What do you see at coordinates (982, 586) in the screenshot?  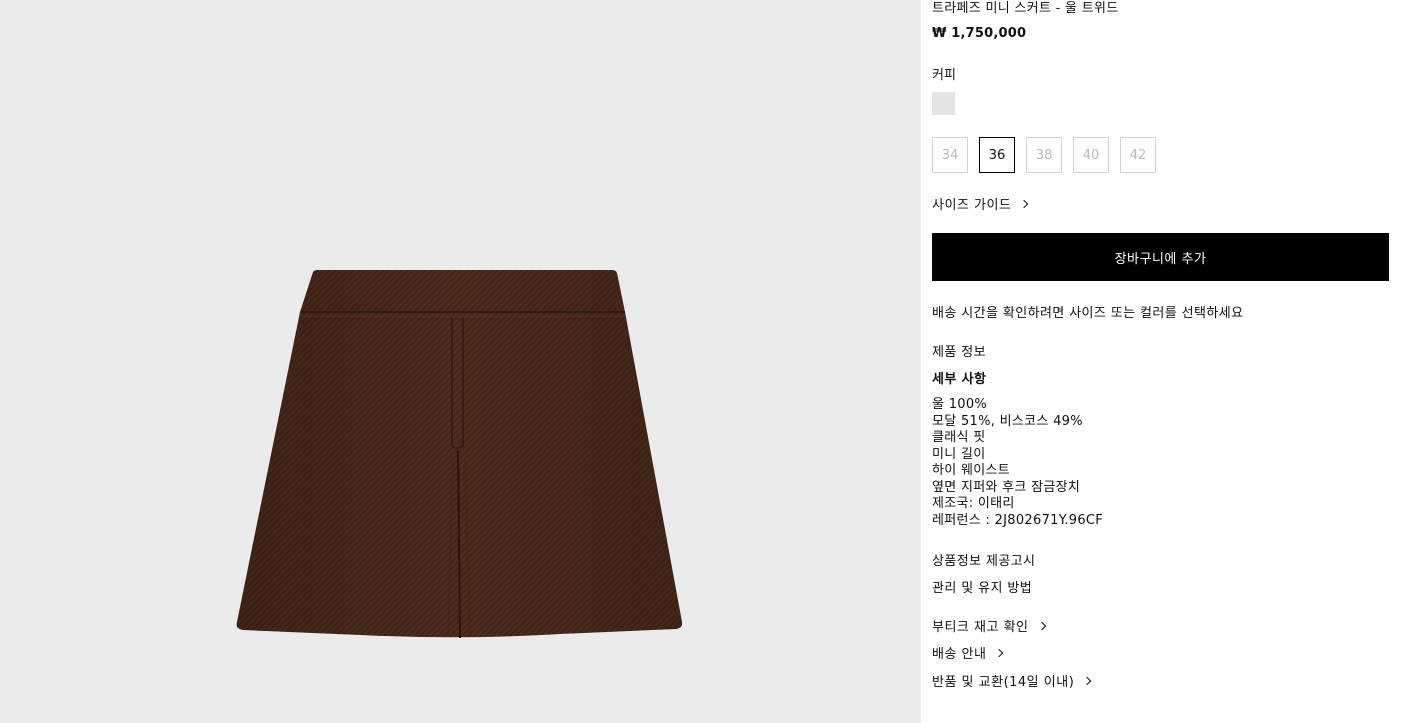 I see `care-link: 관리 및 유지 방법` at bounding box center [982, 586].